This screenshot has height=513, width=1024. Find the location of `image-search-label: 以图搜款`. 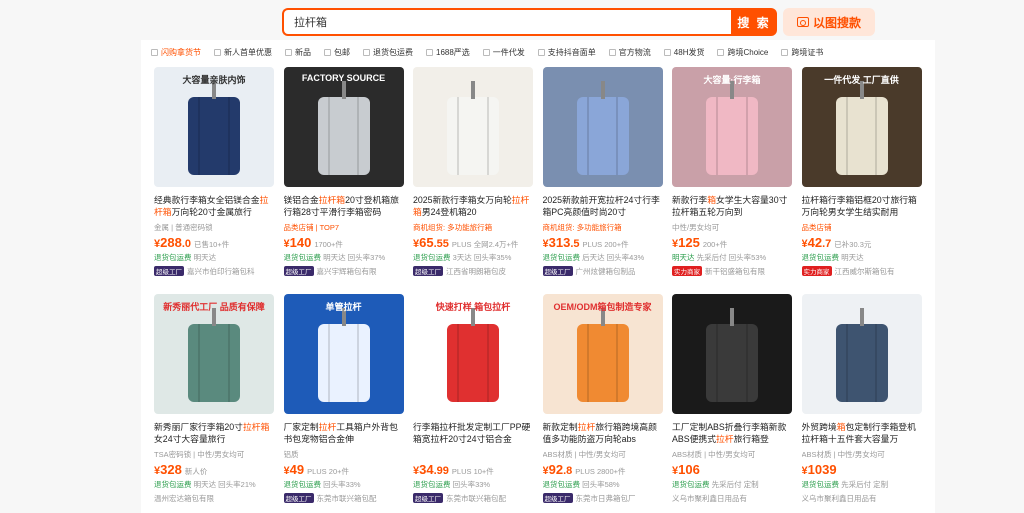

image-search-label: 以图搜款 is located at coordinates (836, 22).